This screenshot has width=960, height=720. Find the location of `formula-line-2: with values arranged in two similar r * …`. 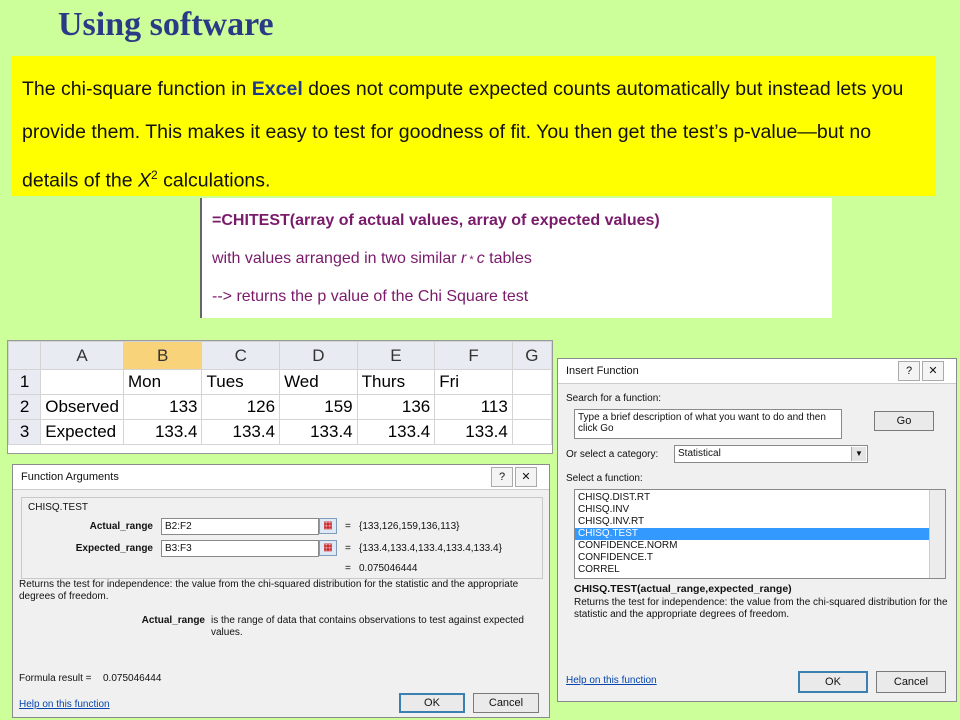

formula-line-2: with values arranged in two similar r * … is located at coordinates (517, 263).